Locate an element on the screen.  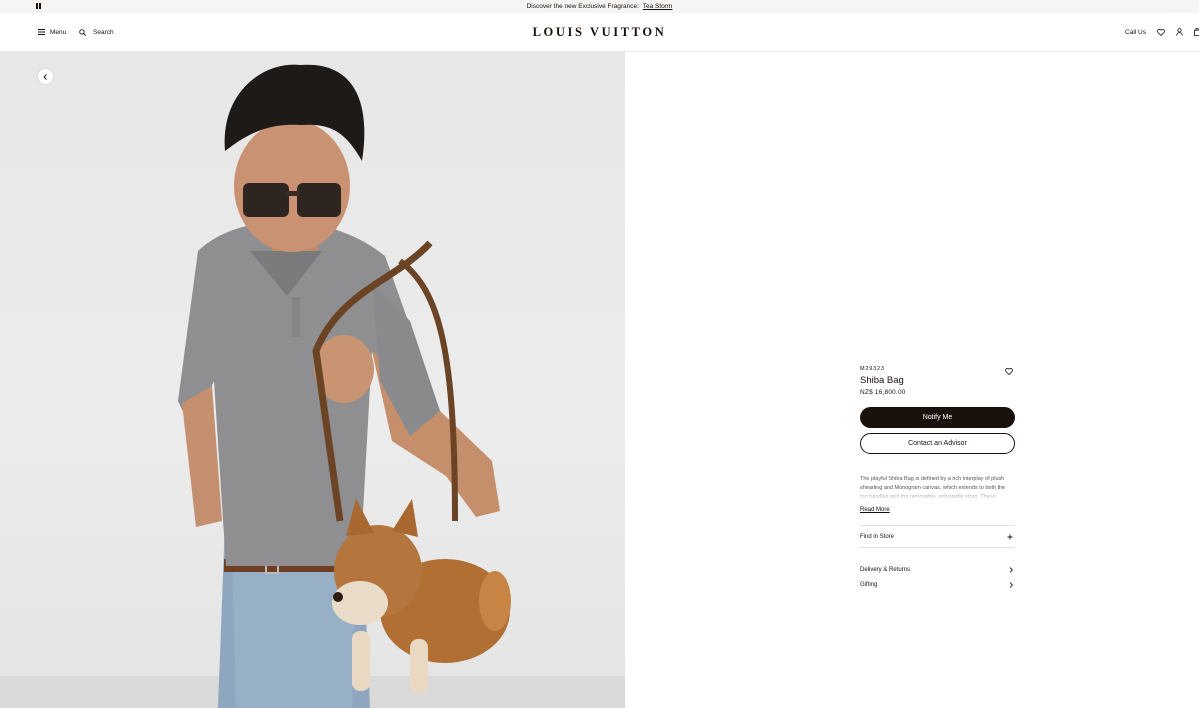
site-header: Menu Search LOUIS VUITTON Call Us is located at coordinates (599, 32).